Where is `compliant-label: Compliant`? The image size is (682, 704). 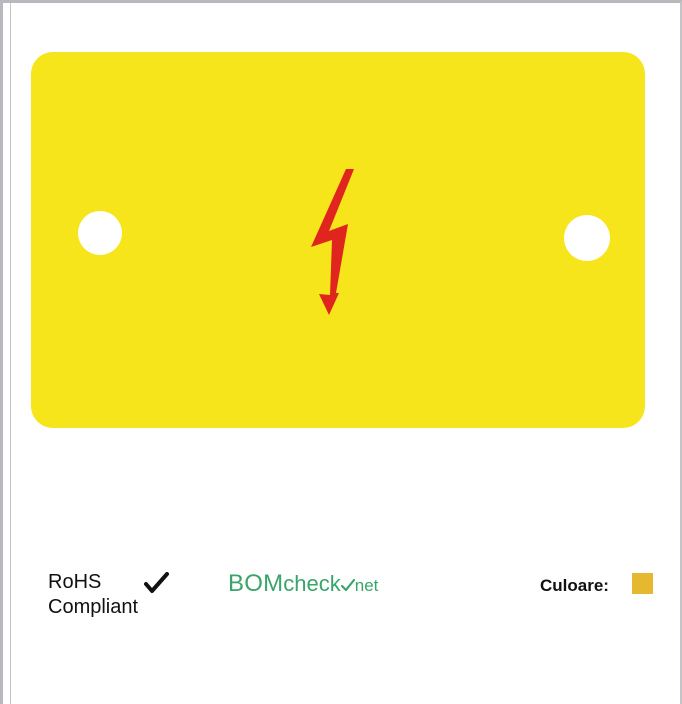 compliant-label: Compliant is located at coordinates (93, 607).